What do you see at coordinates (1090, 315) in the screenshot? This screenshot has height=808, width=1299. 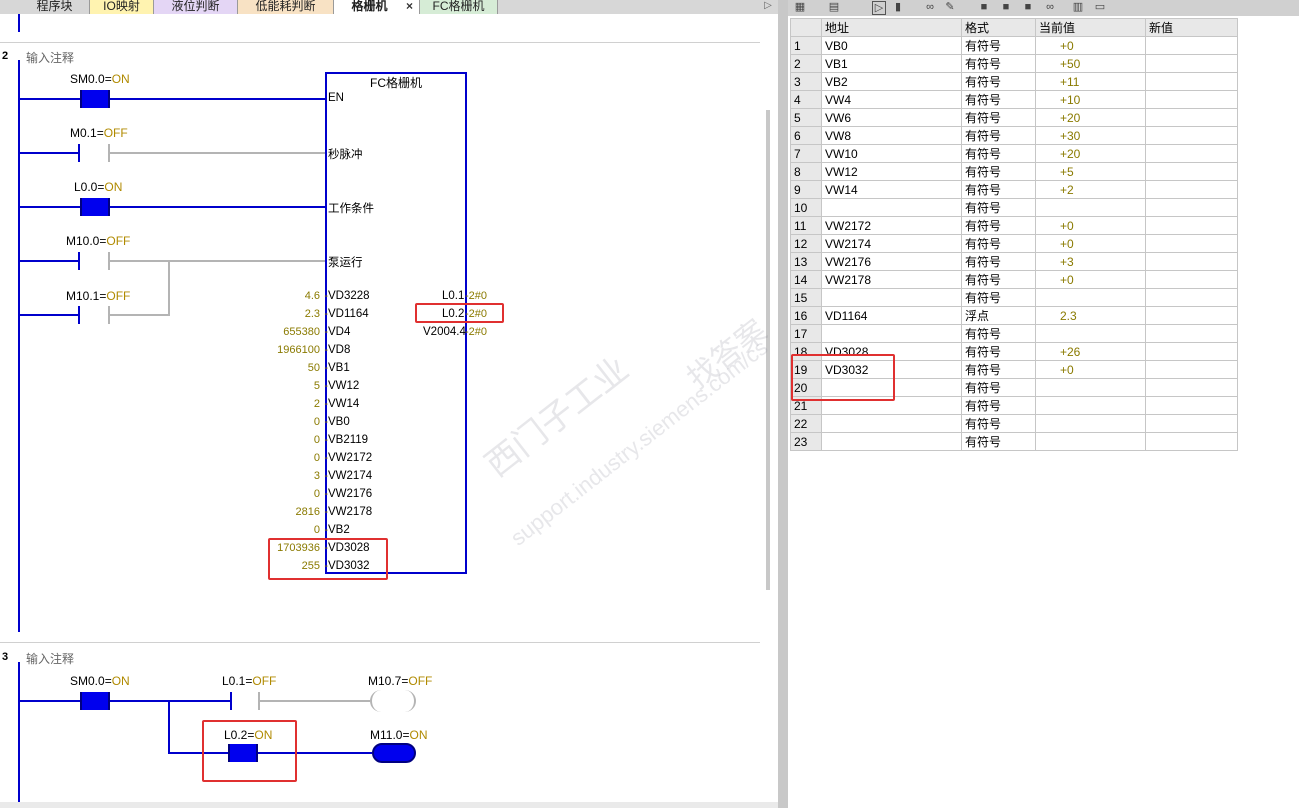 I see `cell-current-value: 2.3` at bounding box center [1090, 315].